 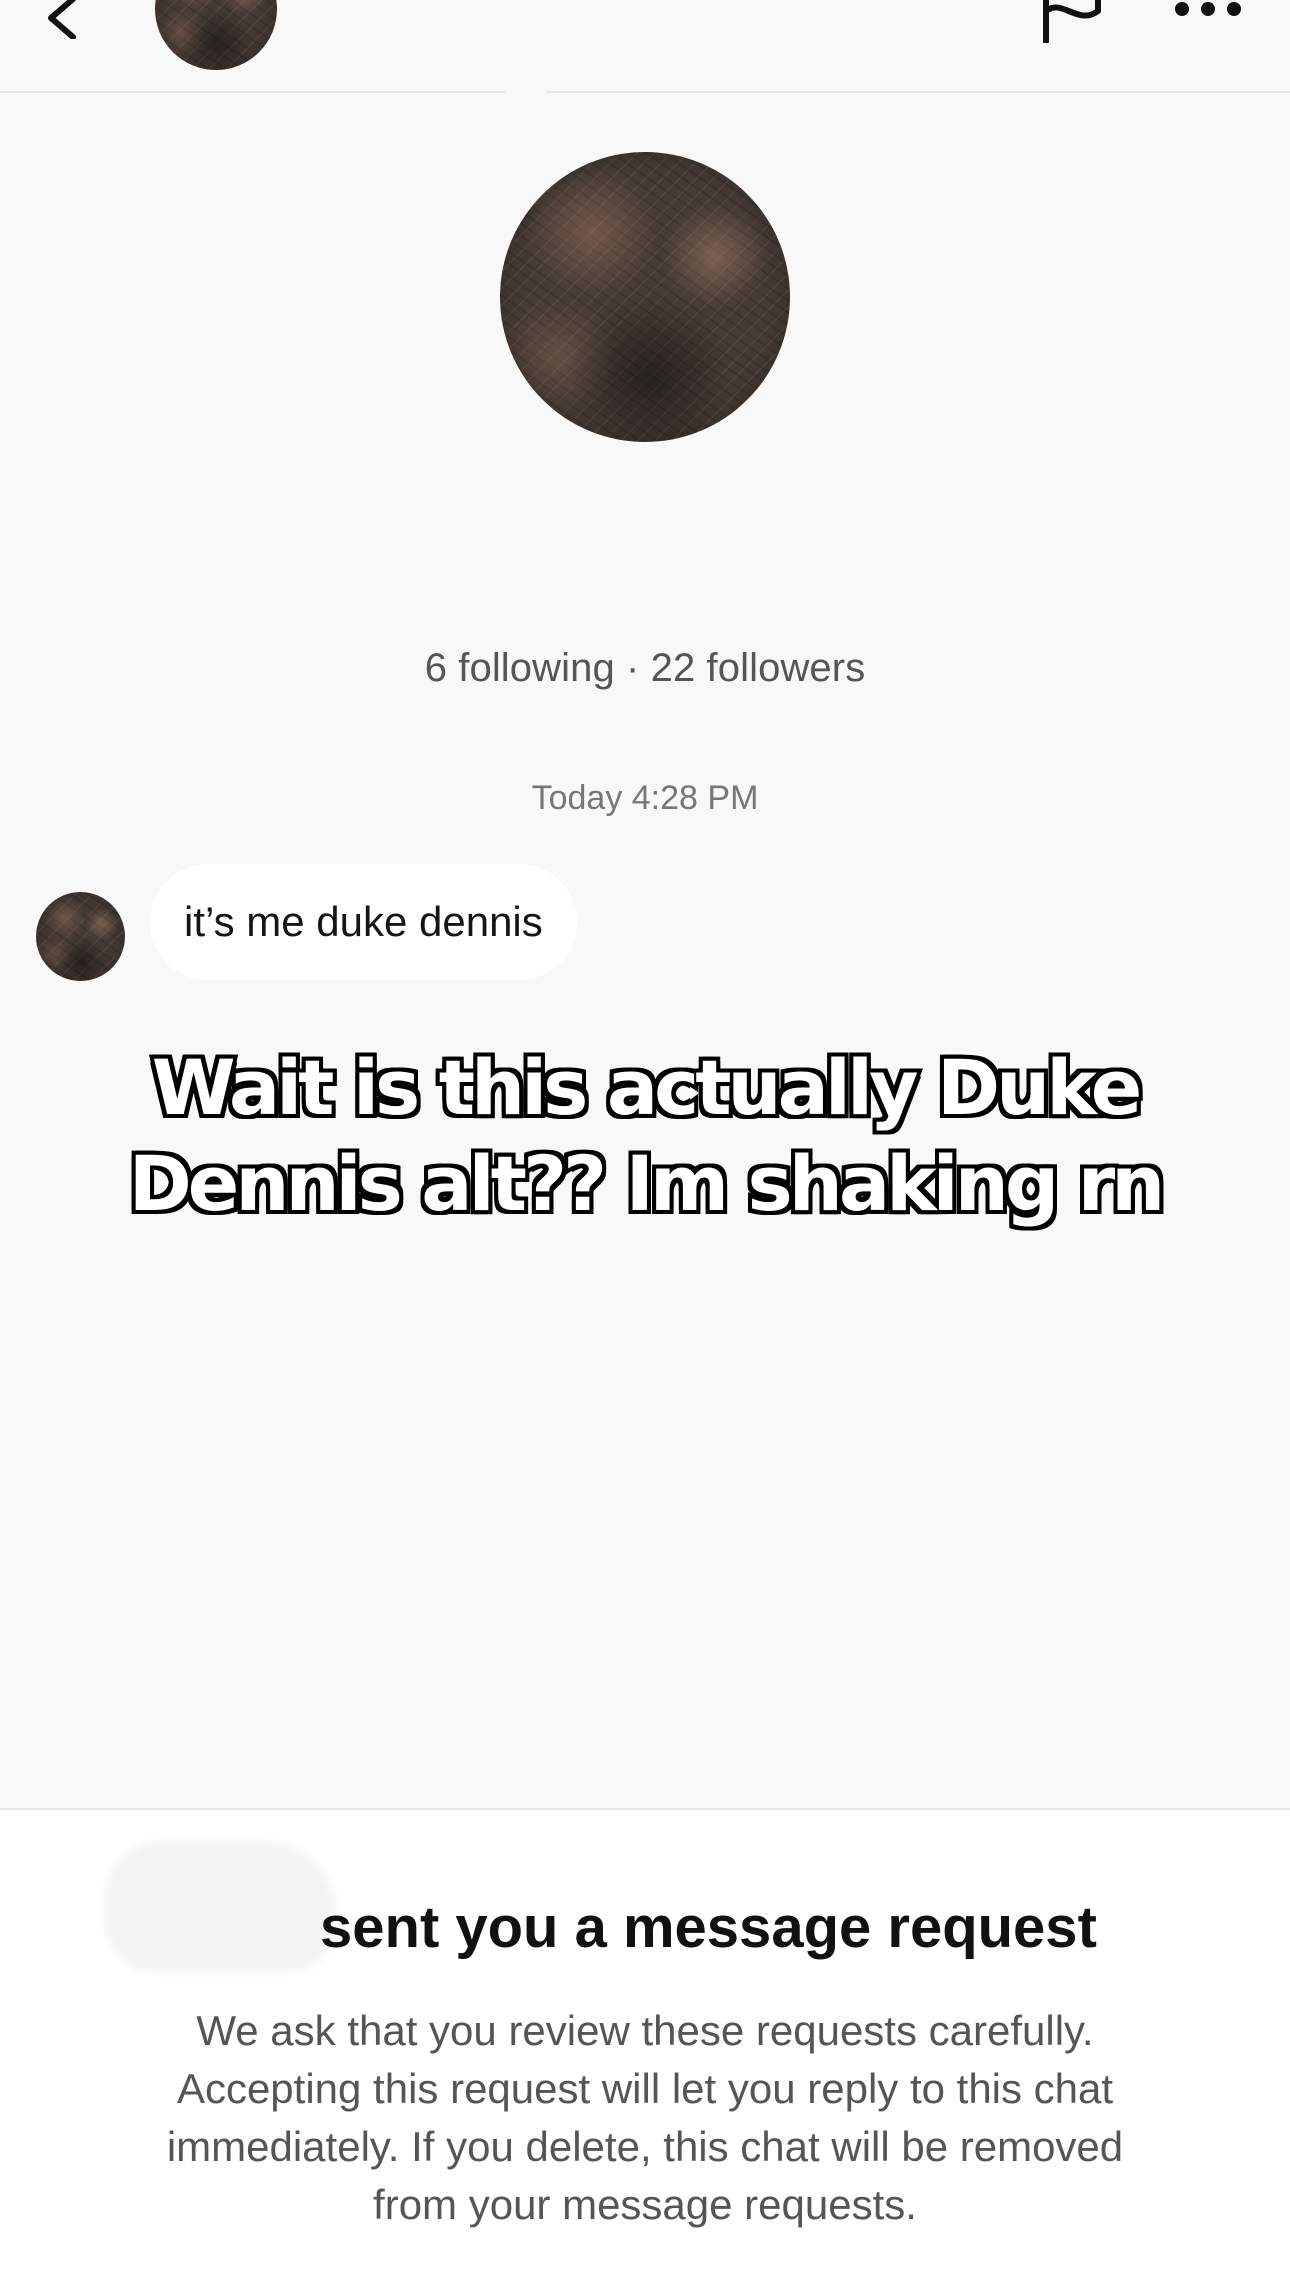 What do you see at coordinates (708, 1927) in the screenshot?
I see `message-request-title: sent you a message request` at bounding box center [708, 1927].